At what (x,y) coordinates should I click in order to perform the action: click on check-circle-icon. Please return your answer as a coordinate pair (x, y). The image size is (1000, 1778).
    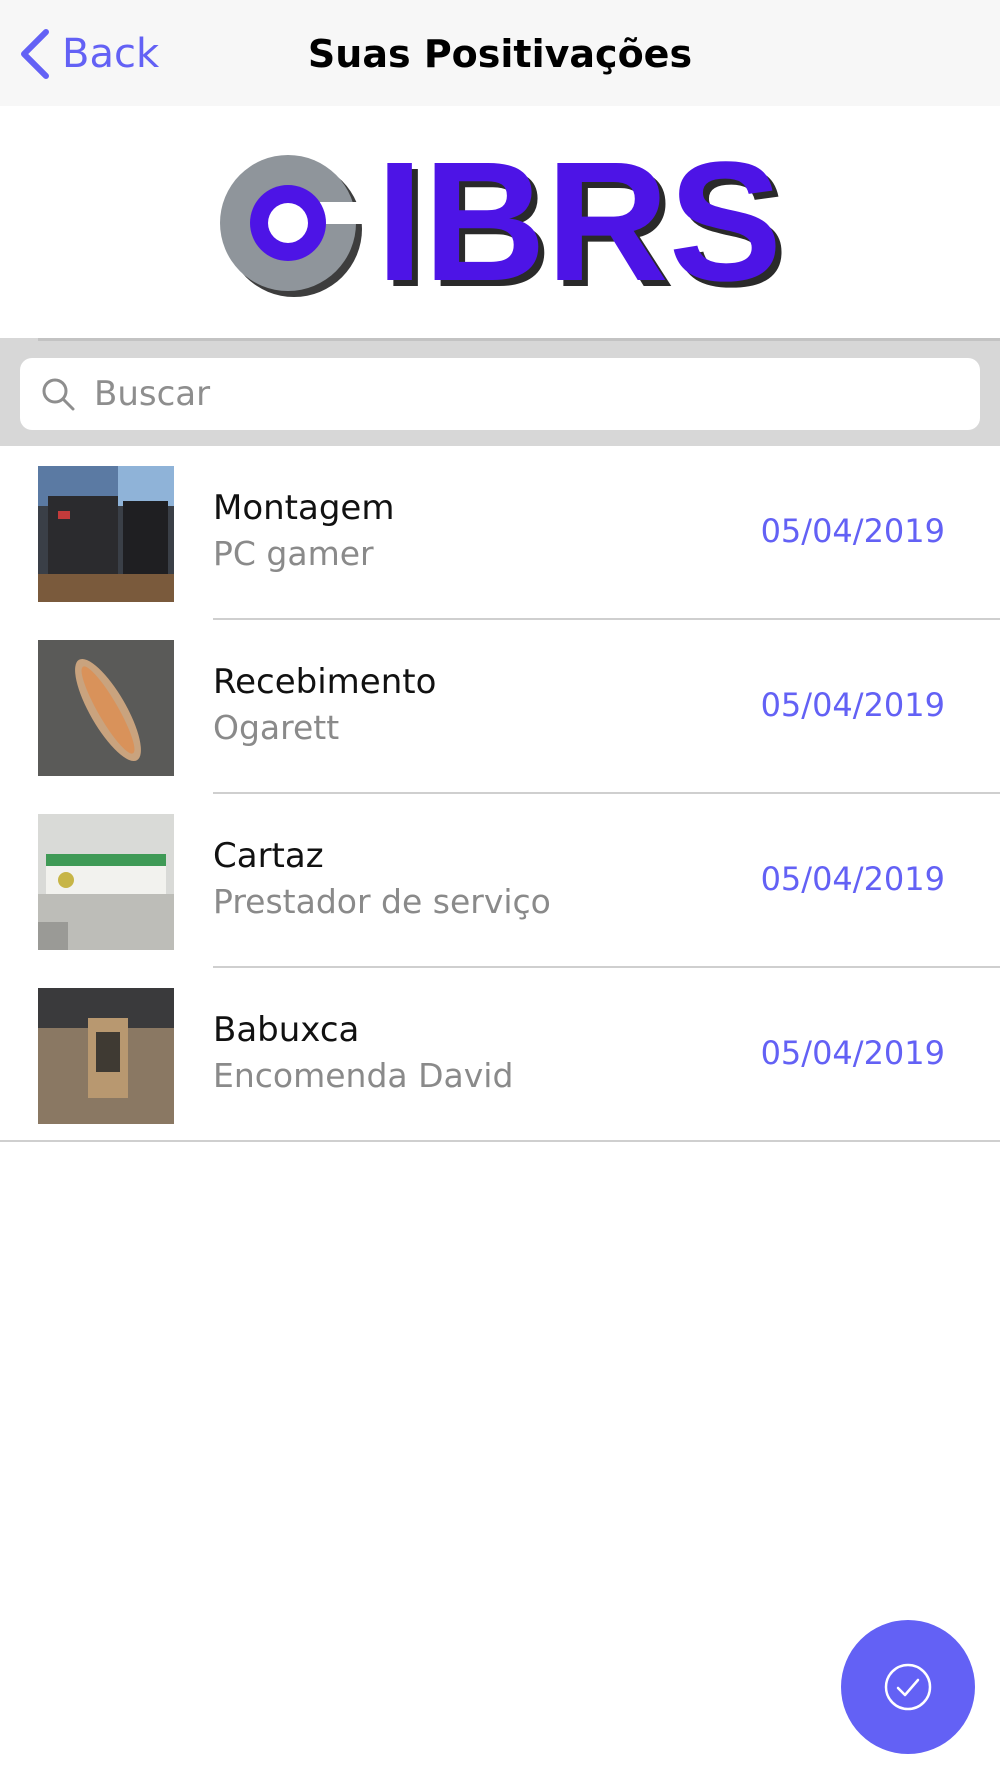
    Looking at the image, I should click on (908, 1687).